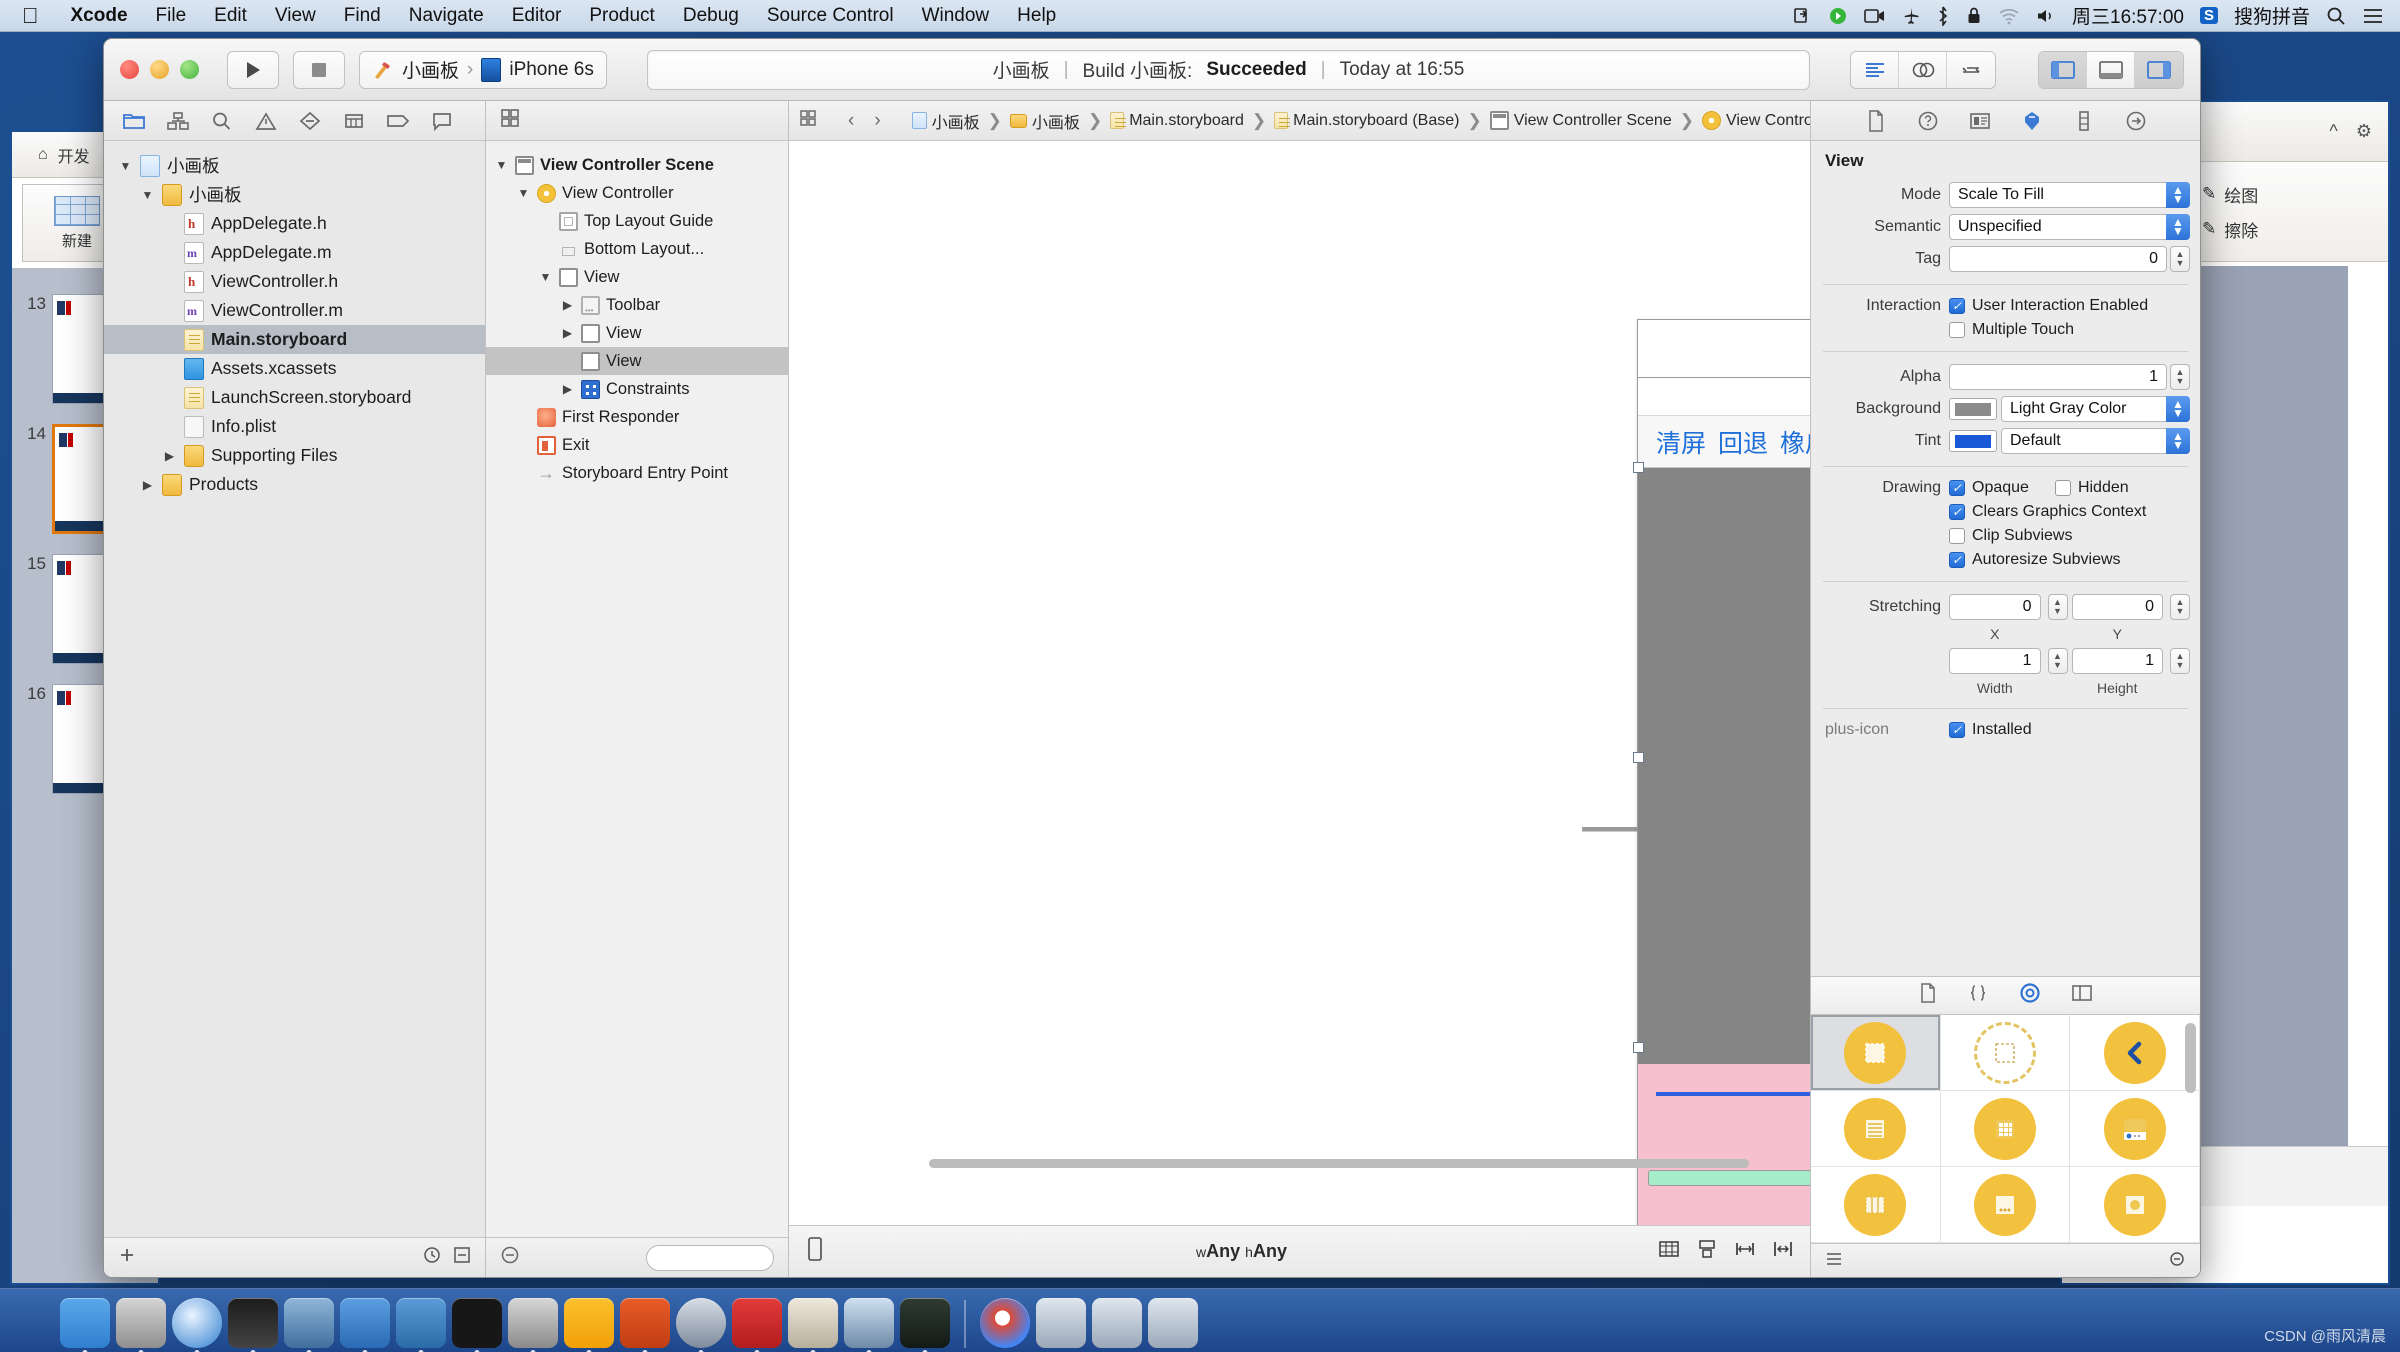 The image size is (2400, 1352). Describe the element at coordinates (319, 69) in the screenshot. I see `stop-button` at that location.